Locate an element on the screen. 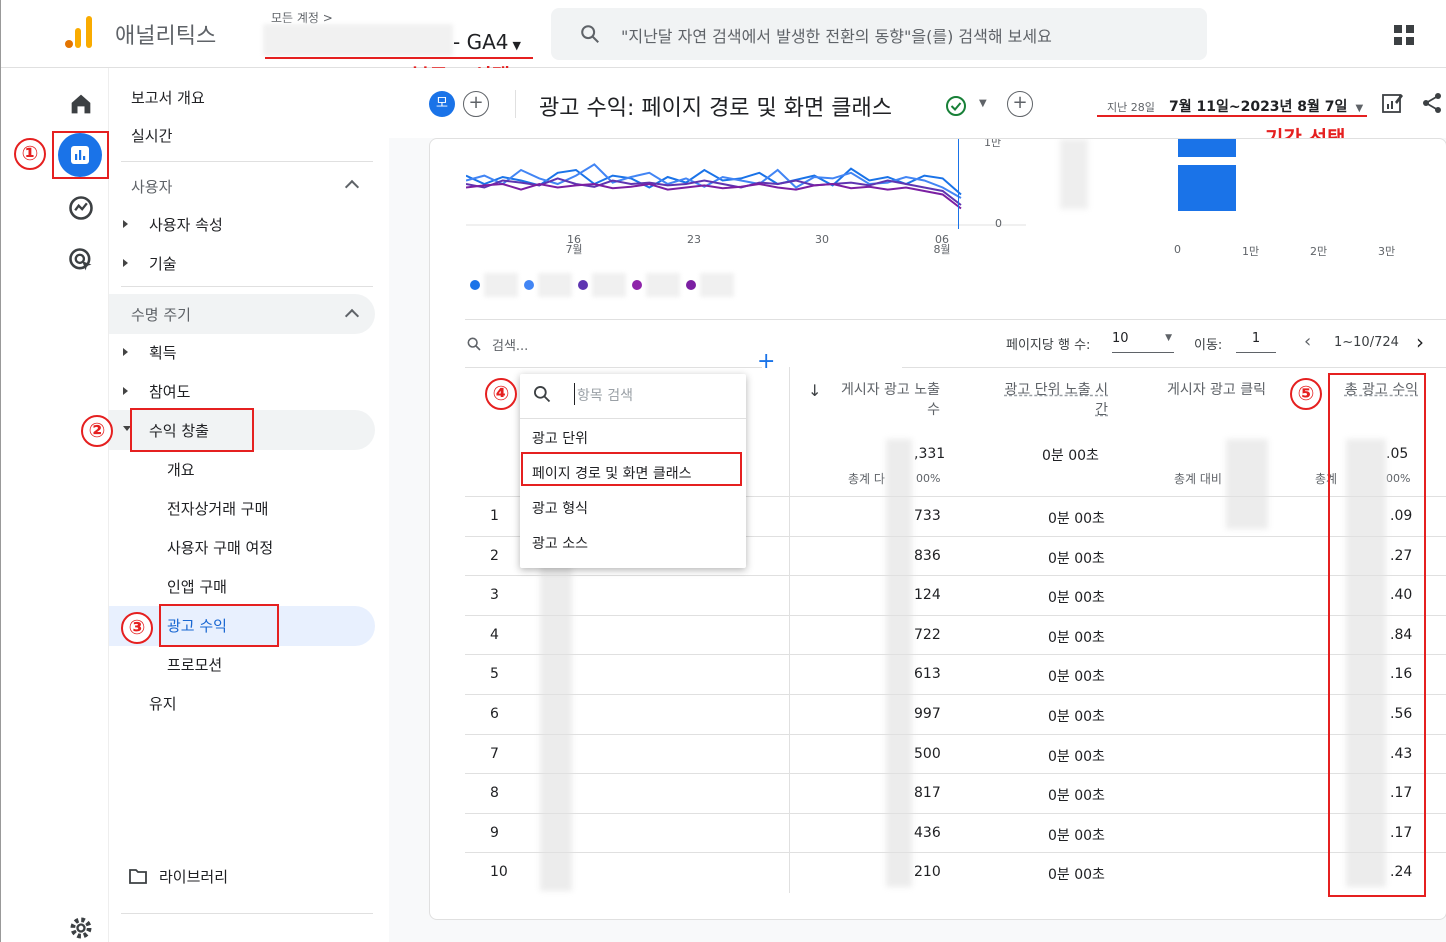 This screenshot has height=942, width=1446. app-name: 애널리틱스 is located at coordinates (166, 36).